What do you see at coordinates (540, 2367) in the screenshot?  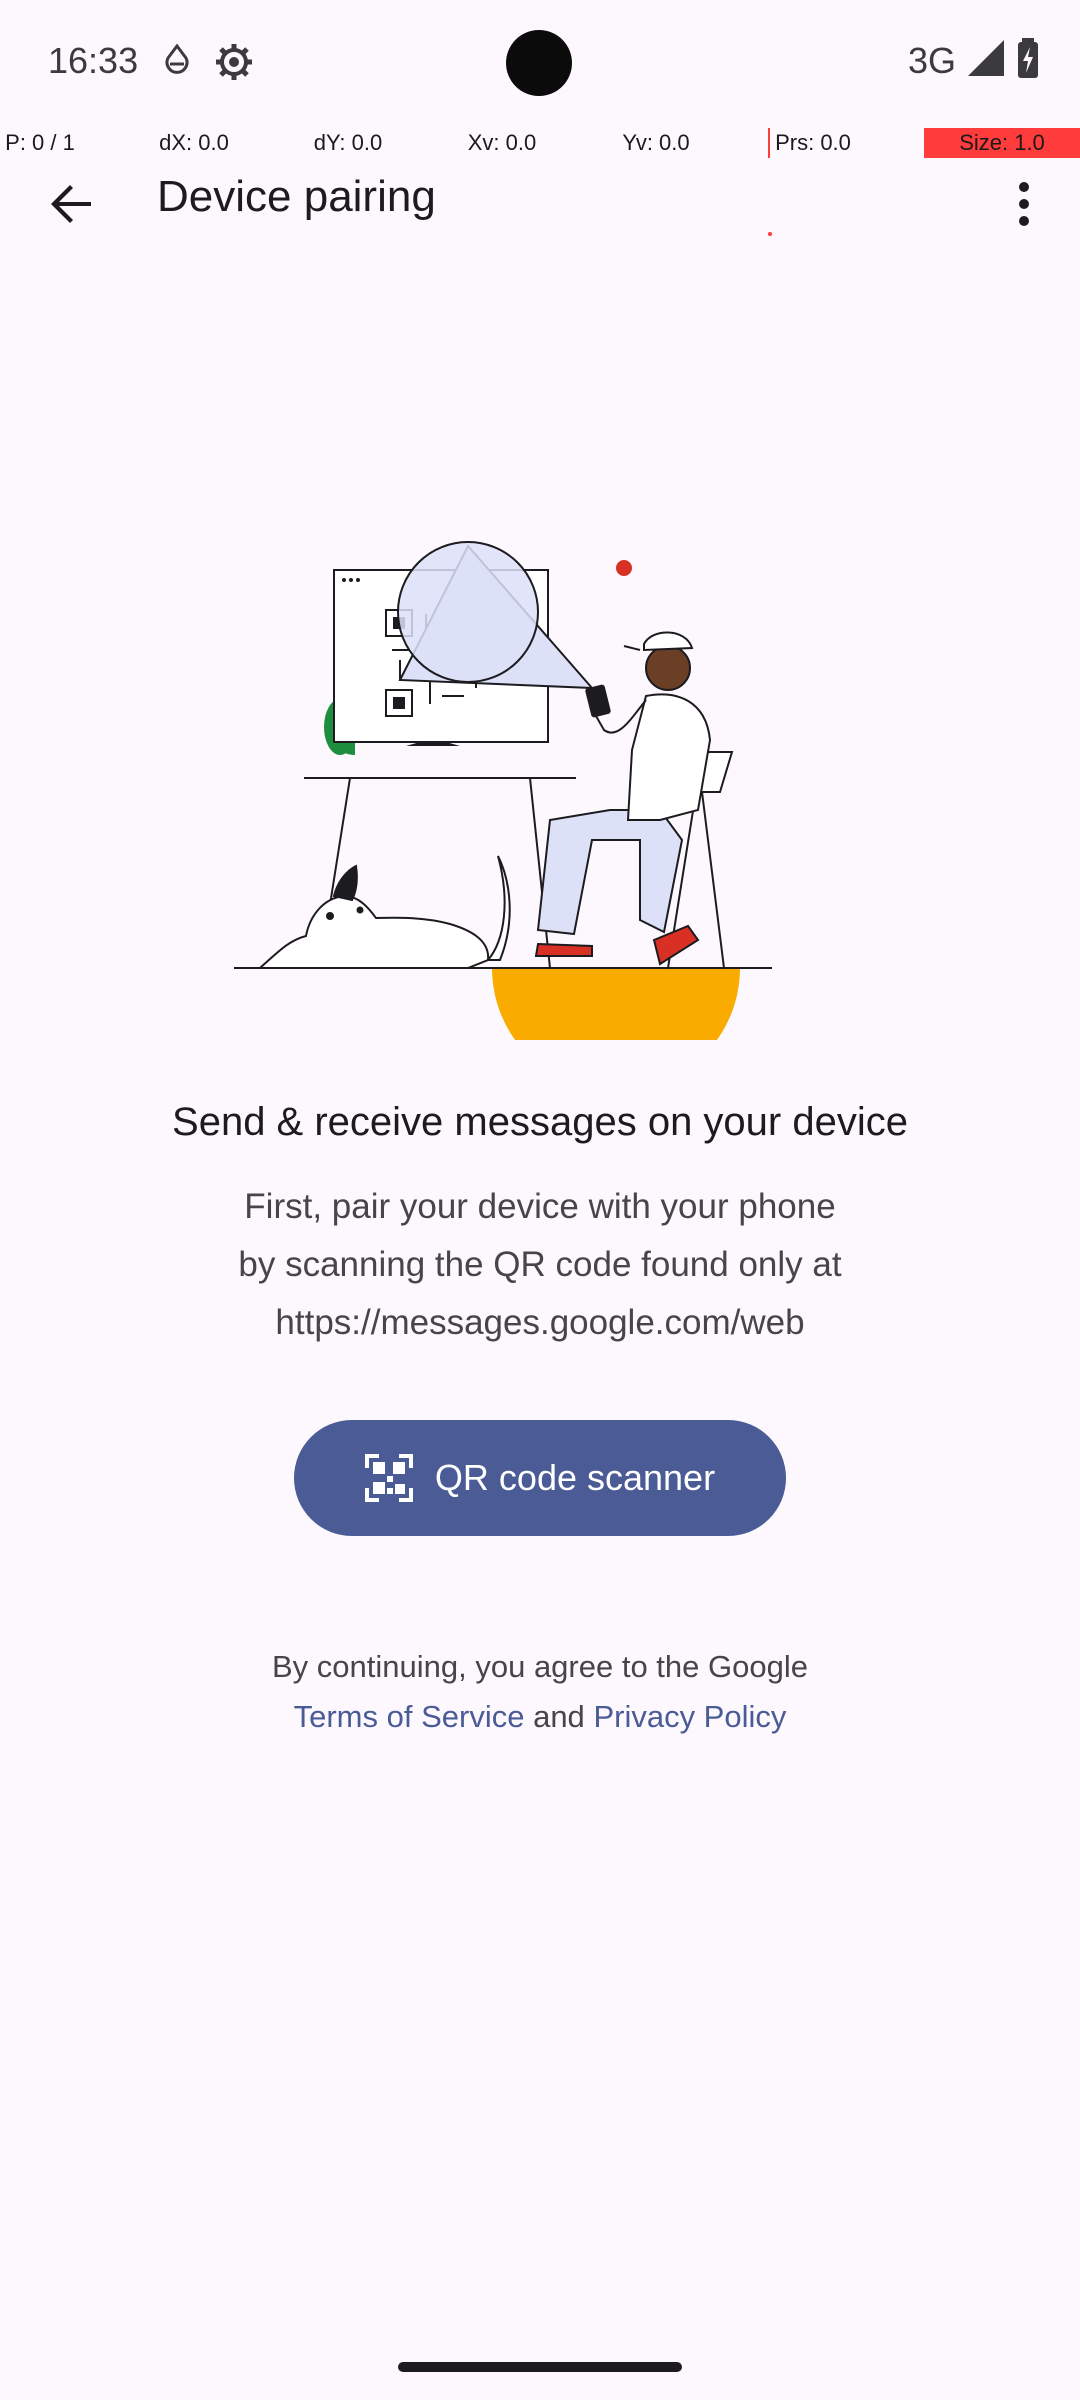 I see `gesture-nav-handle` at bounding box center [540, 2367].